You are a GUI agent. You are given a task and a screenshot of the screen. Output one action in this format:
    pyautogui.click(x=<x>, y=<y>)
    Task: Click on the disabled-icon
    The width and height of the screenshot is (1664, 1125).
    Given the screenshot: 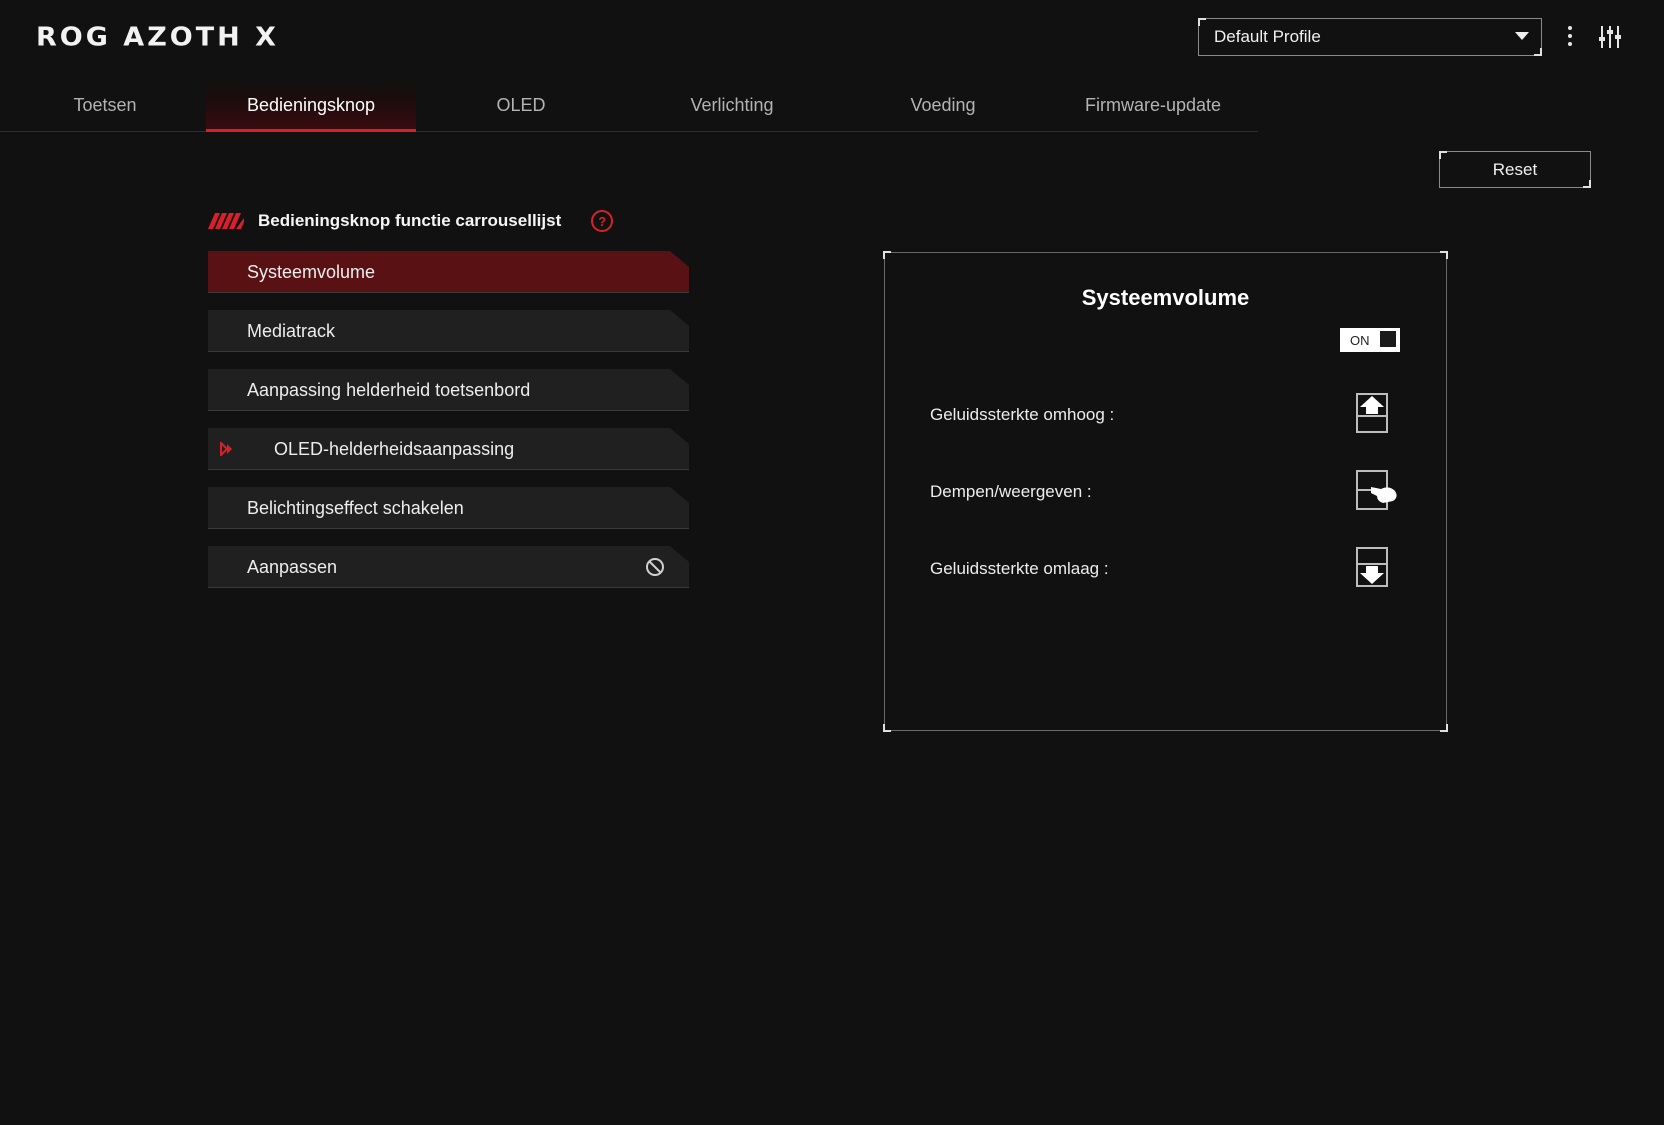 What is the action you would take?
    pyautogui.click(x=655, y=567)
    